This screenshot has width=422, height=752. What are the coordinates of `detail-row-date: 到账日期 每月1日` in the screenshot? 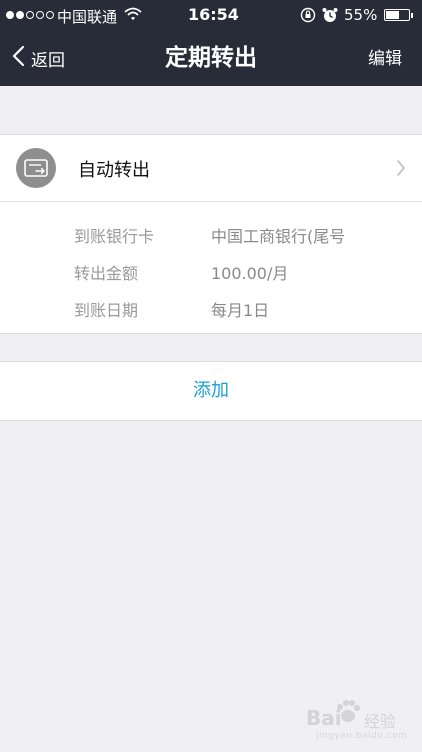 It's located at (244, 309).